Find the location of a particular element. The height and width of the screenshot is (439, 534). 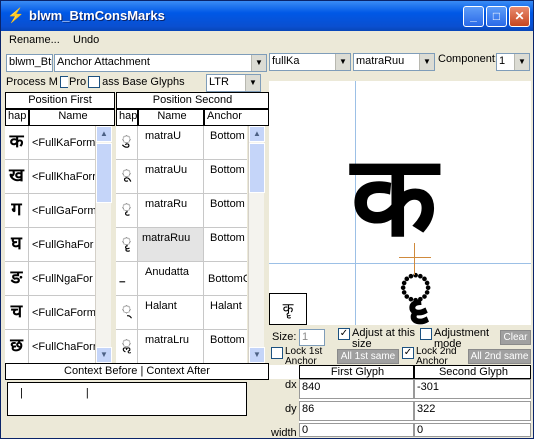

first-dy-input: 86 is located at coordinates (356, 411).